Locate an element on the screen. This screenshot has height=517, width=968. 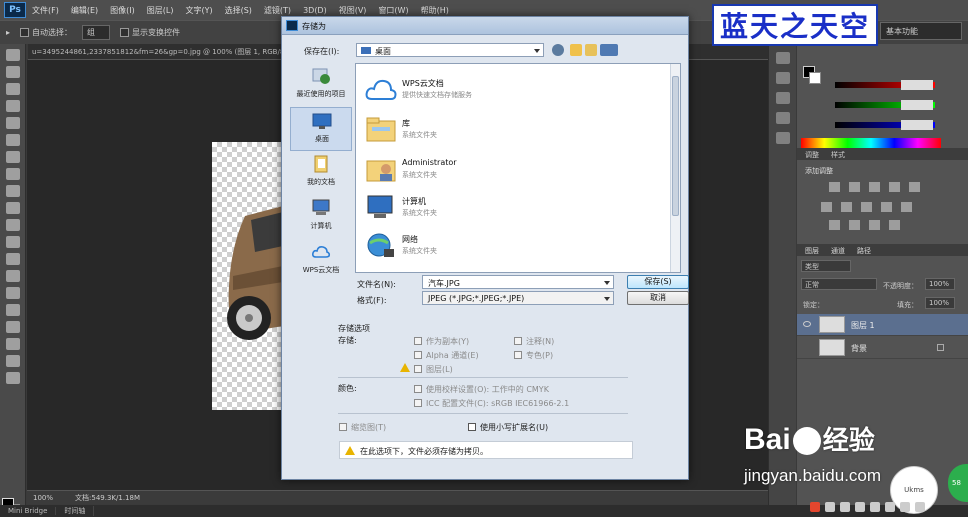
exposure-adjust-icon is located at coordinates (894, 187).